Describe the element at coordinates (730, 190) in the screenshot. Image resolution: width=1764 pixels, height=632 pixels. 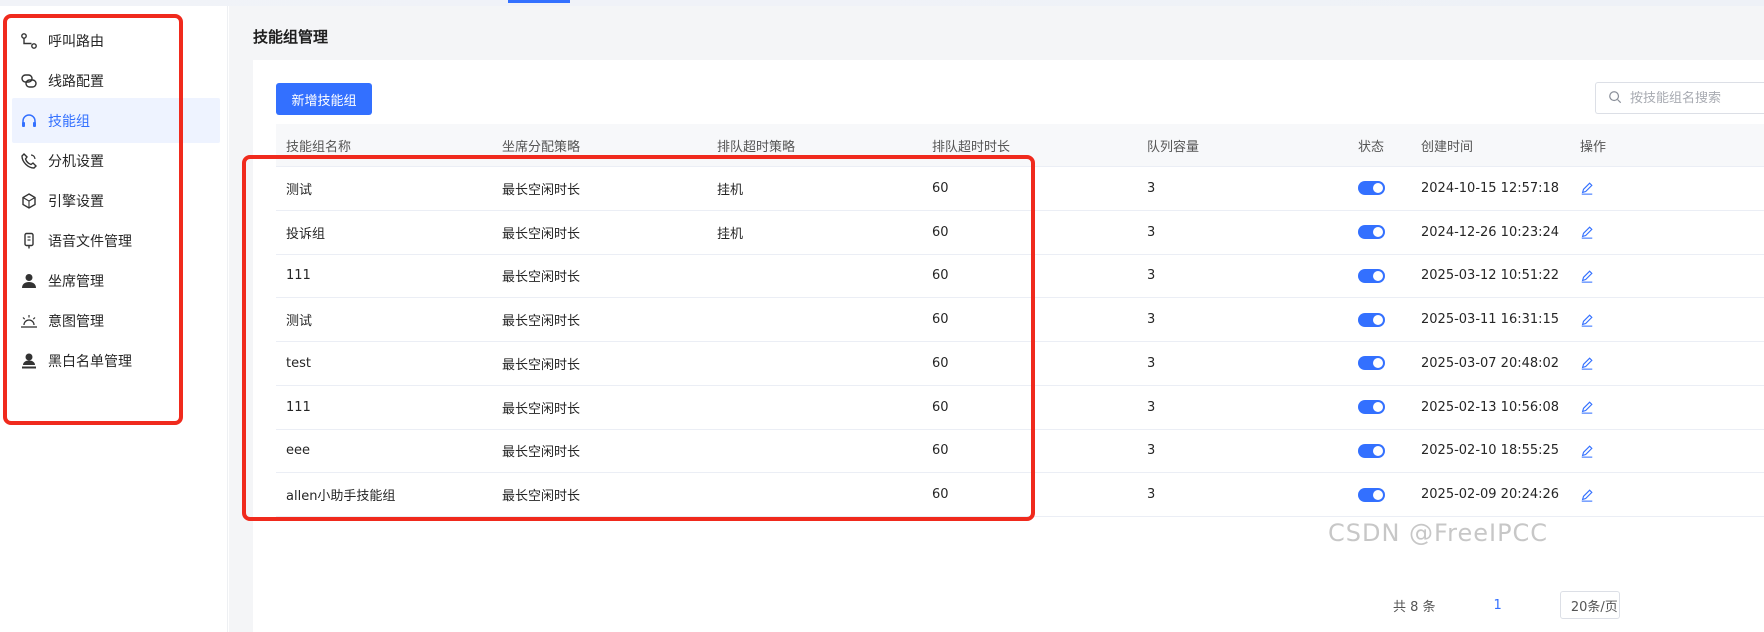
I see `cell-timeout-strategy: 挂机` at that location.